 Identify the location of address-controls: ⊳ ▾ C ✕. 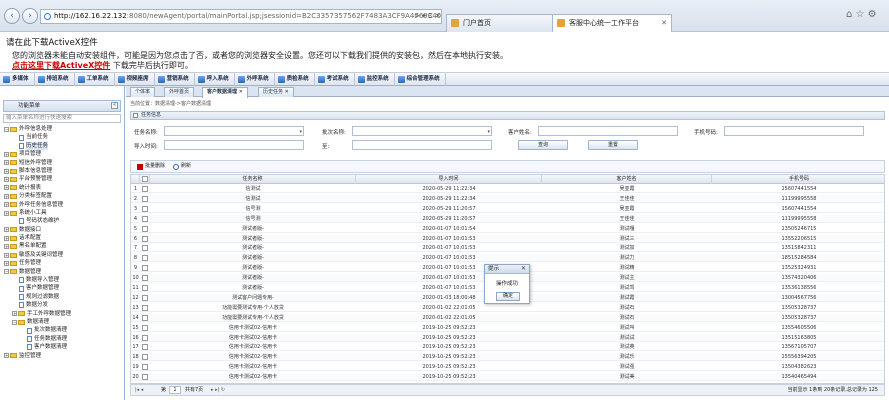
(427, 16).